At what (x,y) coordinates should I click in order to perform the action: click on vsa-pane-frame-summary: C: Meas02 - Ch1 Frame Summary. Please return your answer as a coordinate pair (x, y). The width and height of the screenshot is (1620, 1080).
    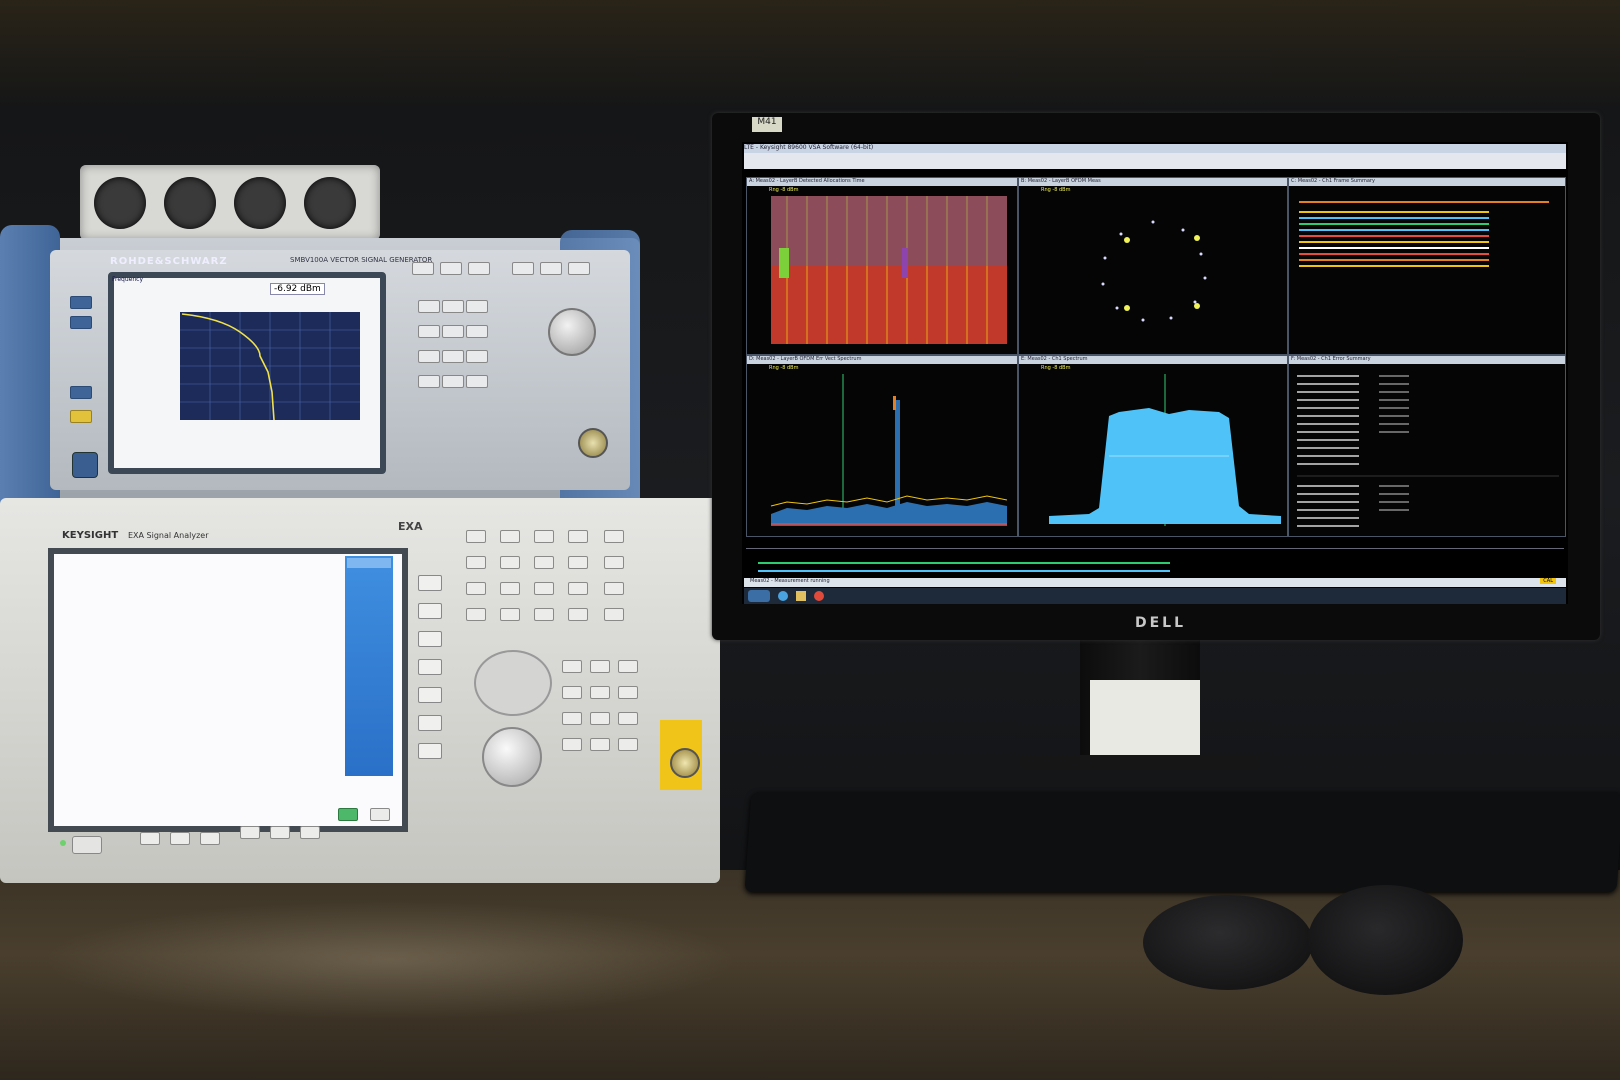
    Looking at the image, I should click on (1427, 266).